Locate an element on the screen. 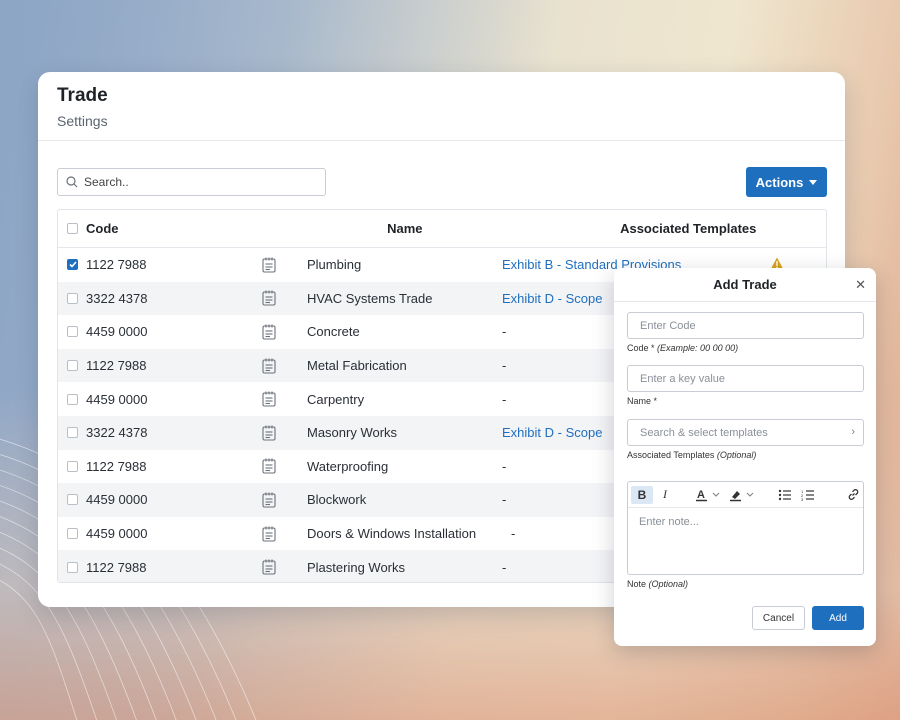  table-header: Code Name Associated Templates is located at coordinates (442, 229).